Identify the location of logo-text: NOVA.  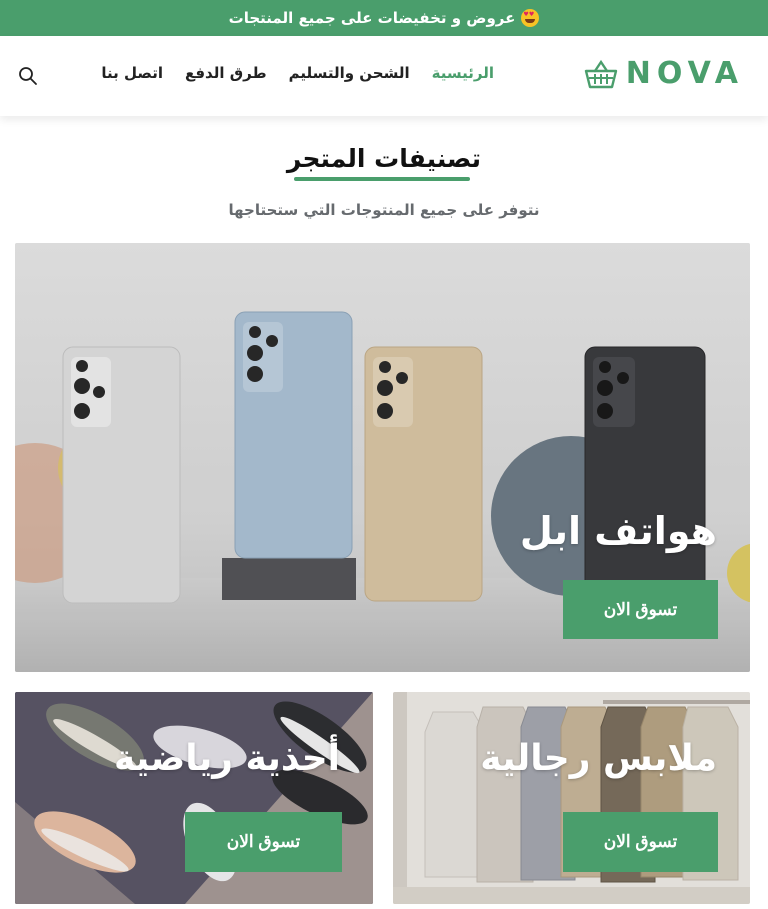
(684, 73).